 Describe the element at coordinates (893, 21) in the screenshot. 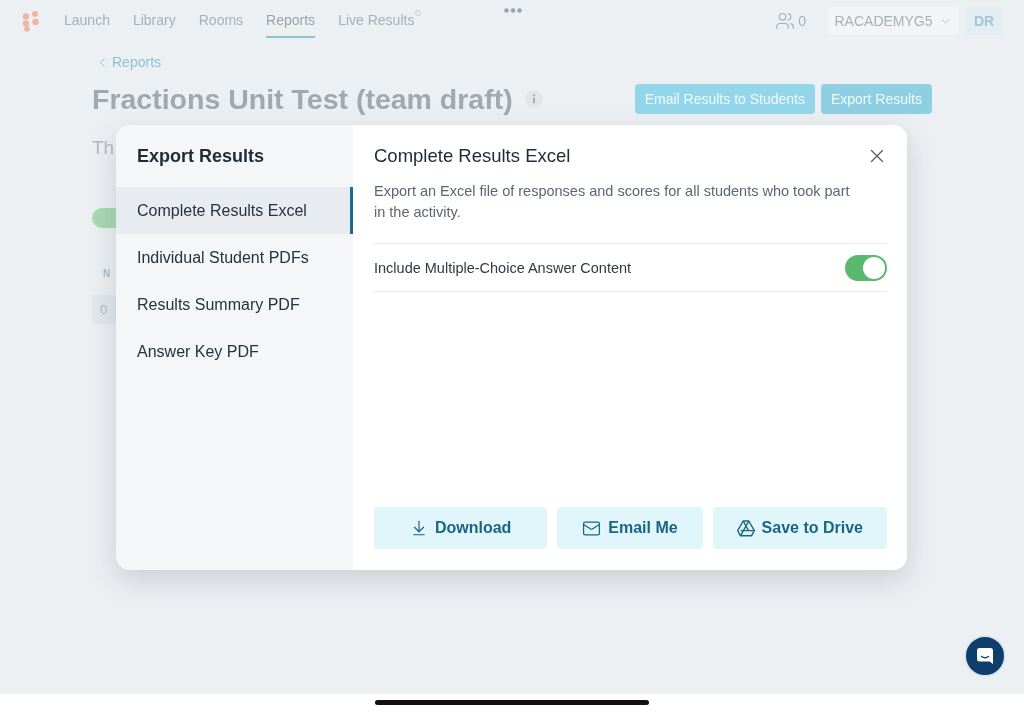

I see `room-selector: RACADEMYG5` at that location.